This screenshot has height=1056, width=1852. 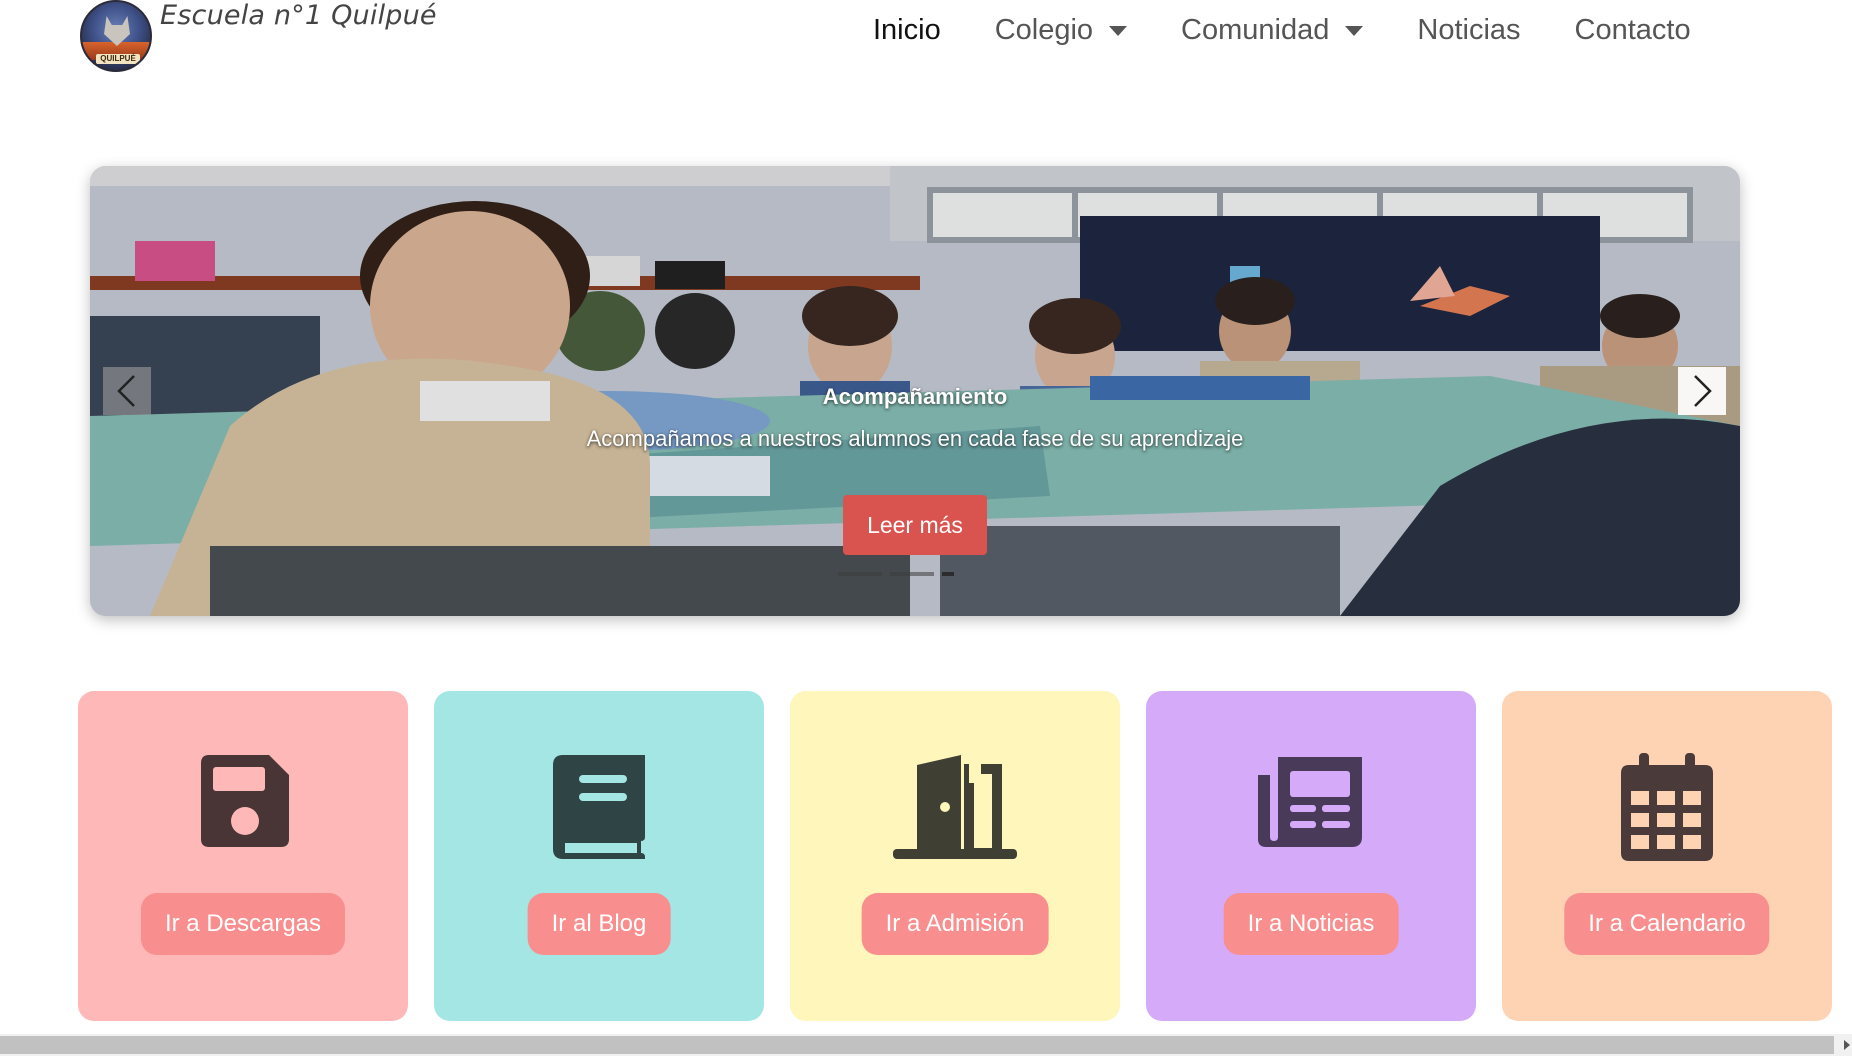 I want to click on school-logo: QUILPUÉ, so click(x=116, y=36).